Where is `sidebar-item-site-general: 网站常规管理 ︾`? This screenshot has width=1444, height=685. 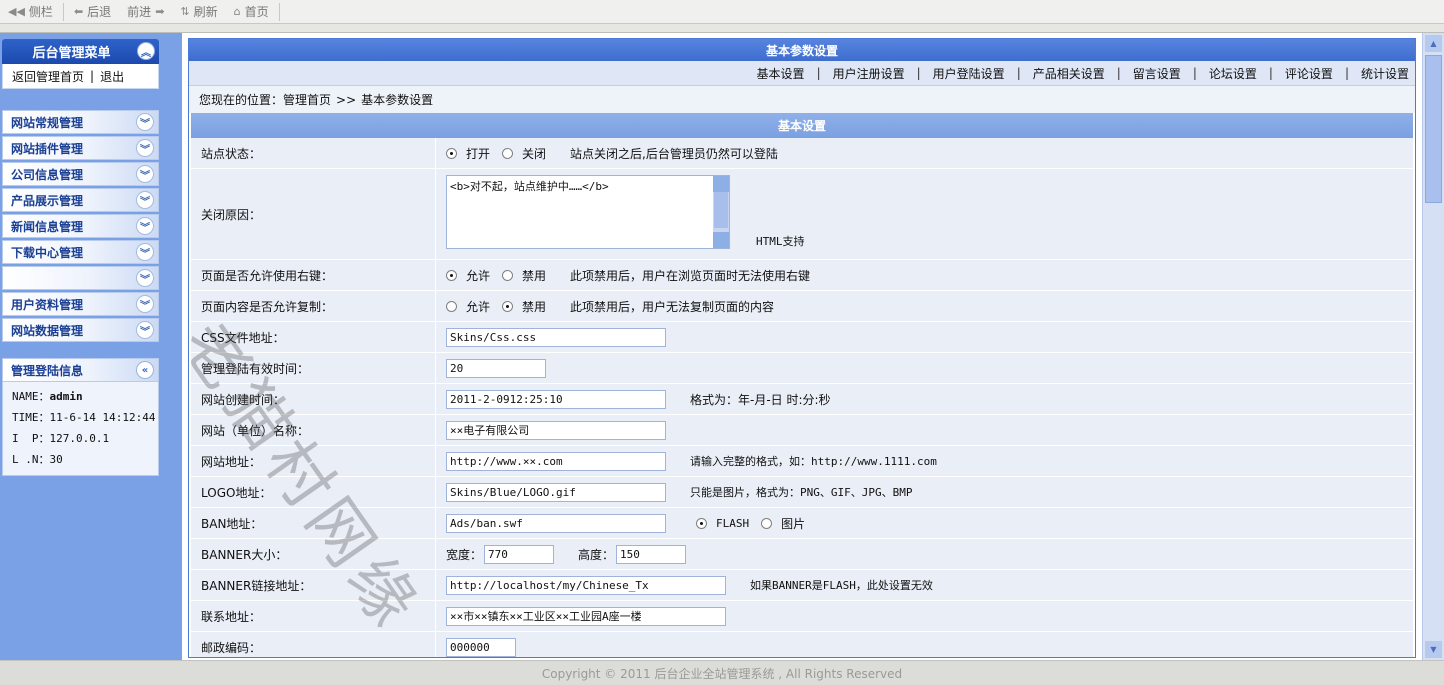 sidebar-item-site-general: 网站常规管理 ︾ is located at coordinates (80, 122).